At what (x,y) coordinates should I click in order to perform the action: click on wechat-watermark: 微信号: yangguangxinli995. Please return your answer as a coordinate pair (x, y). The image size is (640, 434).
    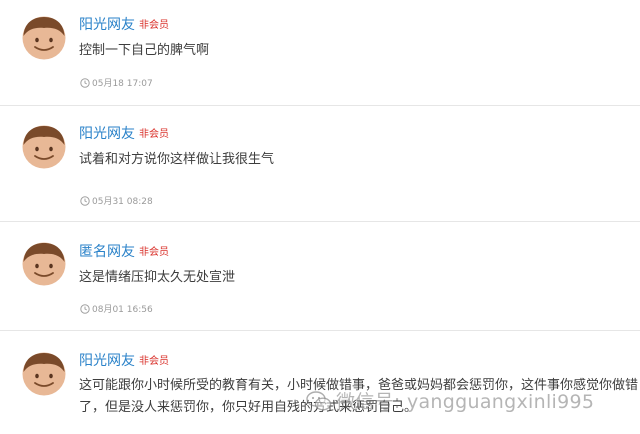
    Looking at the image, I should click on (450, 400).